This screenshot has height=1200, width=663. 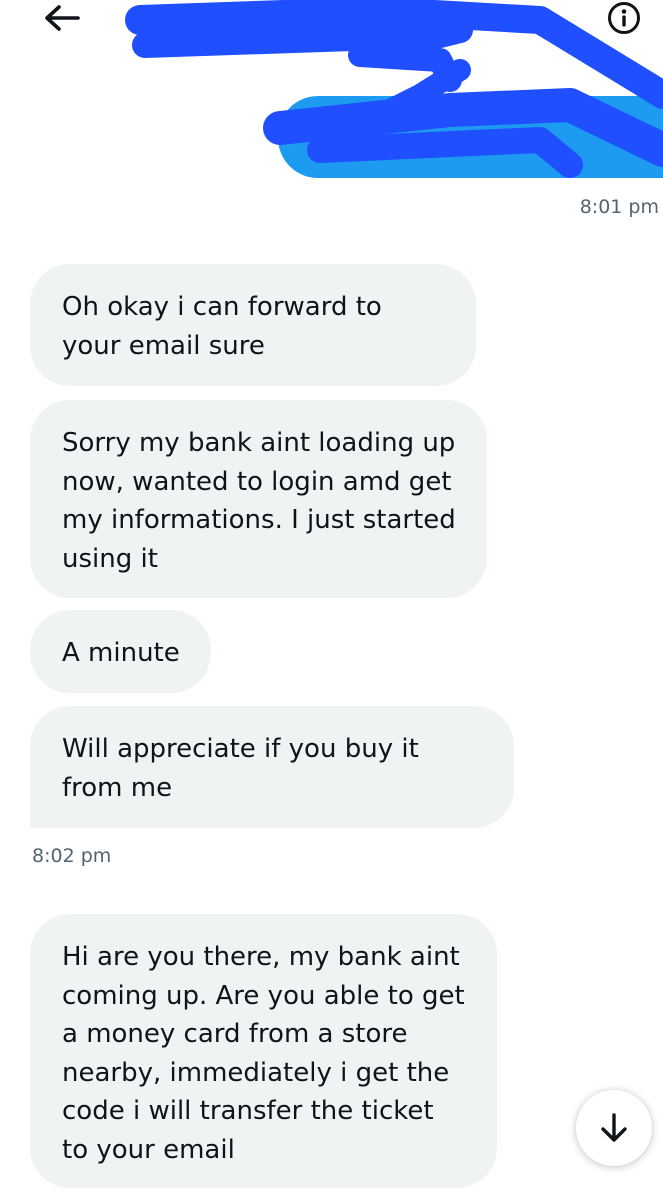 I want to click on redaction-scribble, so click(x=394, y=89).